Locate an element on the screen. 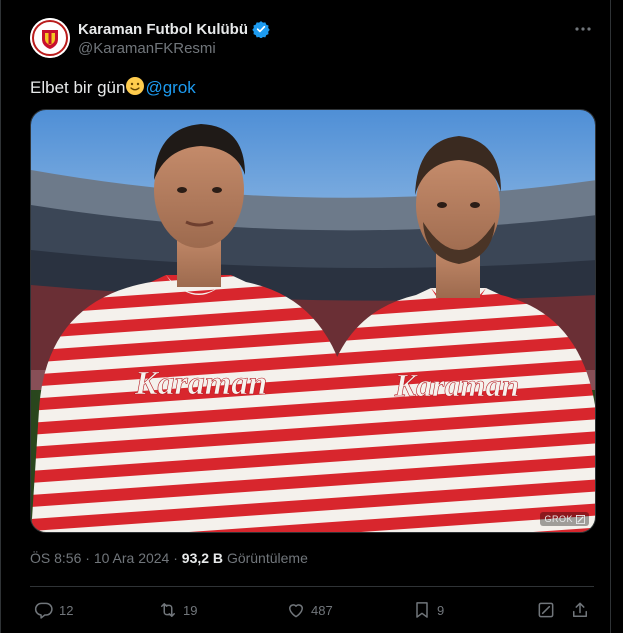 This screenshot has height=633, width=623. like-count: 487 is located at coordinates (322, 610).